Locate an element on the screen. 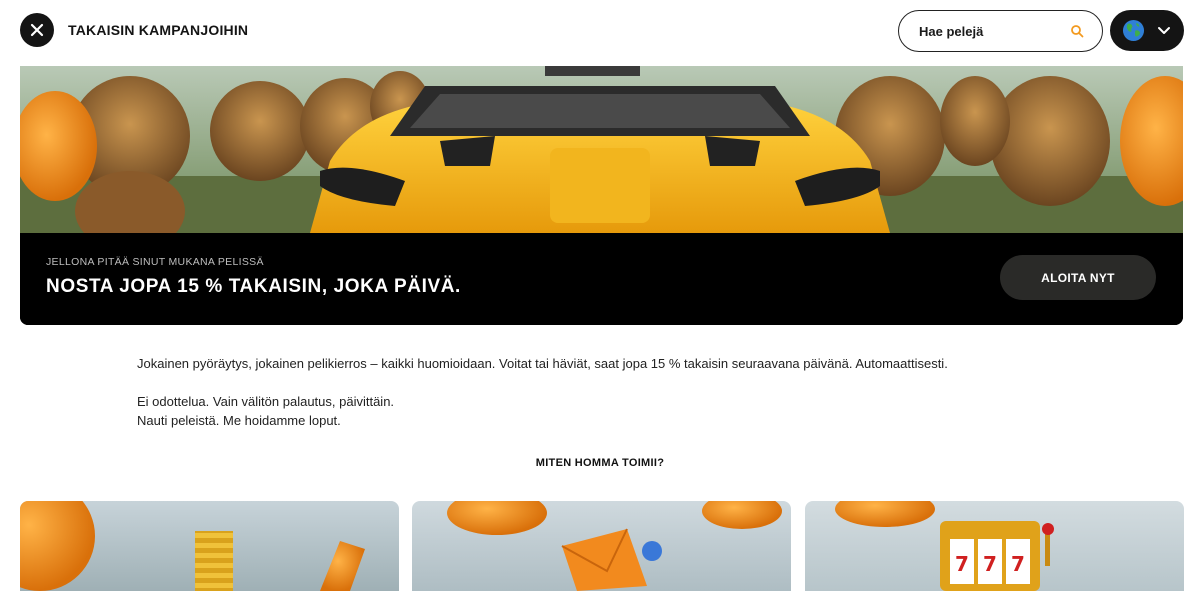  envelope-illustration is located at coordinates (601, 546).